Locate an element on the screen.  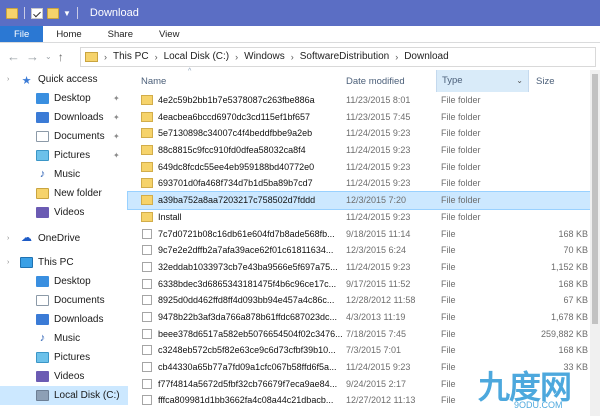
watermark-sub-text: 9ODU.COM is located at coordinates (538, 405).